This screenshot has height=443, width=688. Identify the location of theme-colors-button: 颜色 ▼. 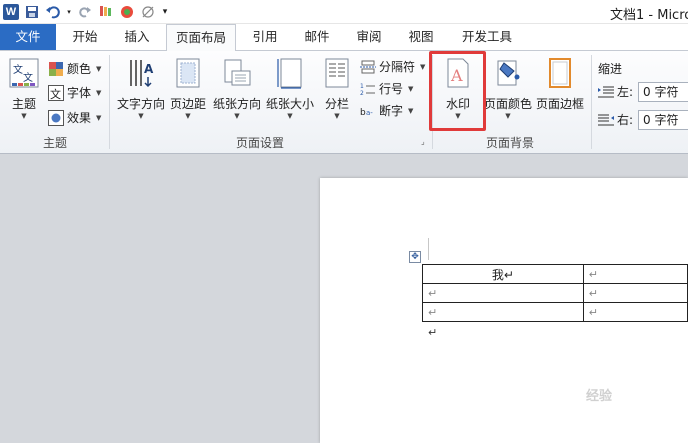
(74, 68).